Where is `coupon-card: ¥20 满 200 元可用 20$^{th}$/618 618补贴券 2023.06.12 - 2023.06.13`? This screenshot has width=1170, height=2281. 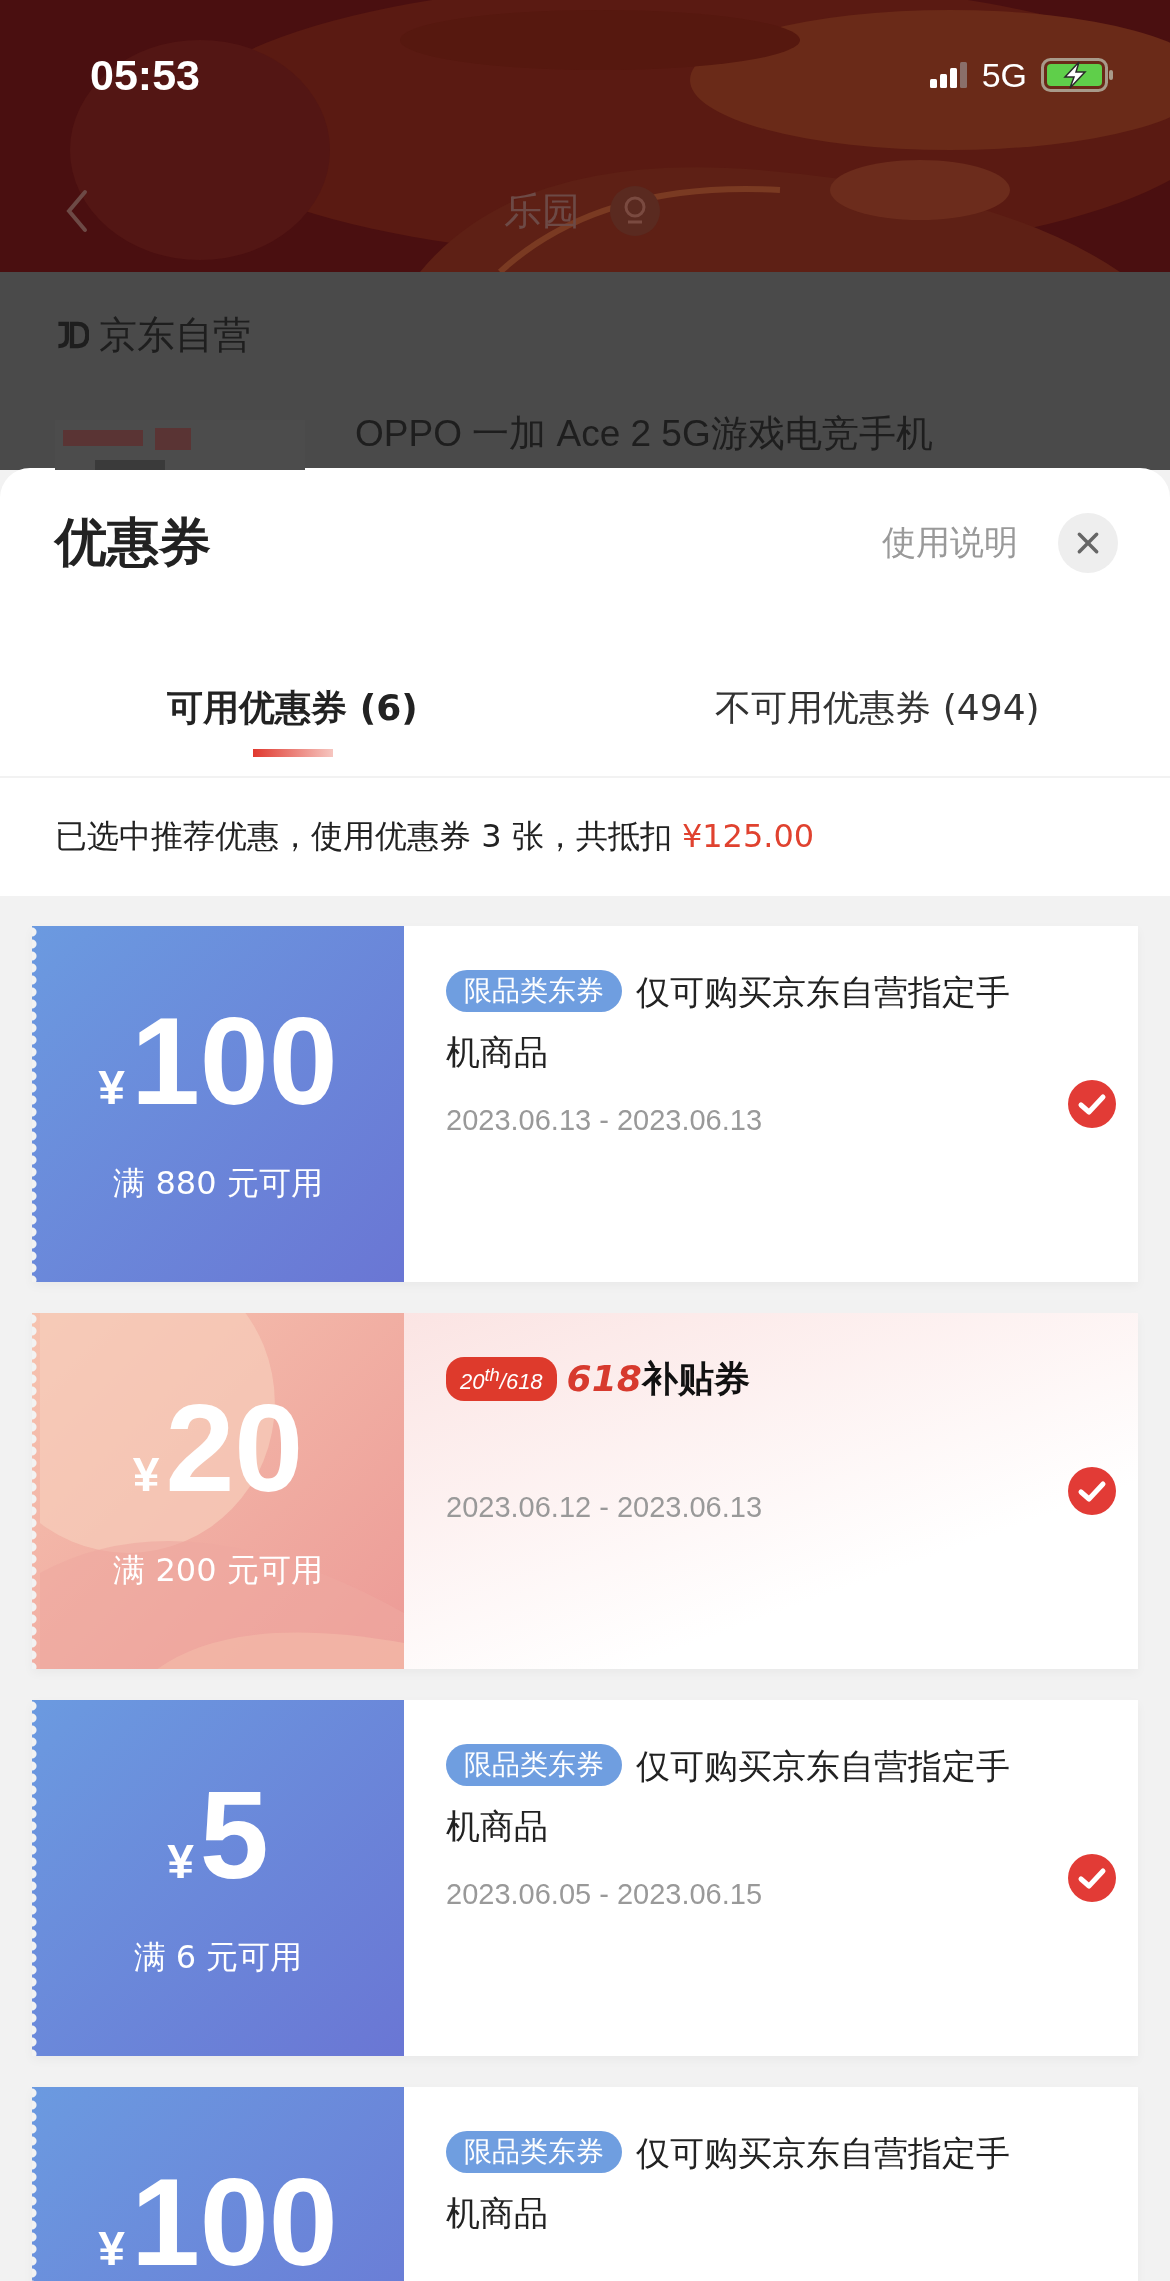 coupon-card: ¥20 满 200 元可用 20$^{th}$/618 618补贴券 2023.06.12 - 2023.06.13 is located at coordinates (585, 1491).